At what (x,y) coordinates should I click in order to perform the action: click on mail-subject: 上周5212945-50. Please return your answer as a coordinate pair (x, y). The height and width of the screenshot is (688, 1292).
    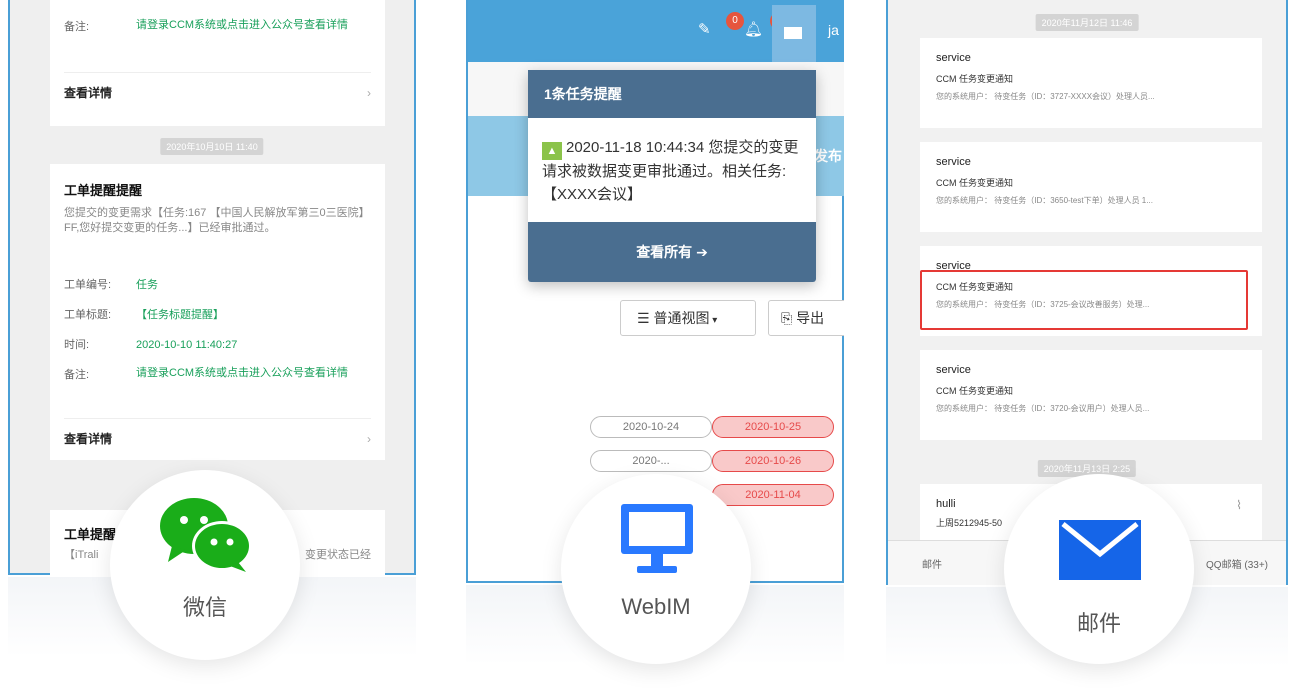
    Looking at the image, I should click on (969, 523).